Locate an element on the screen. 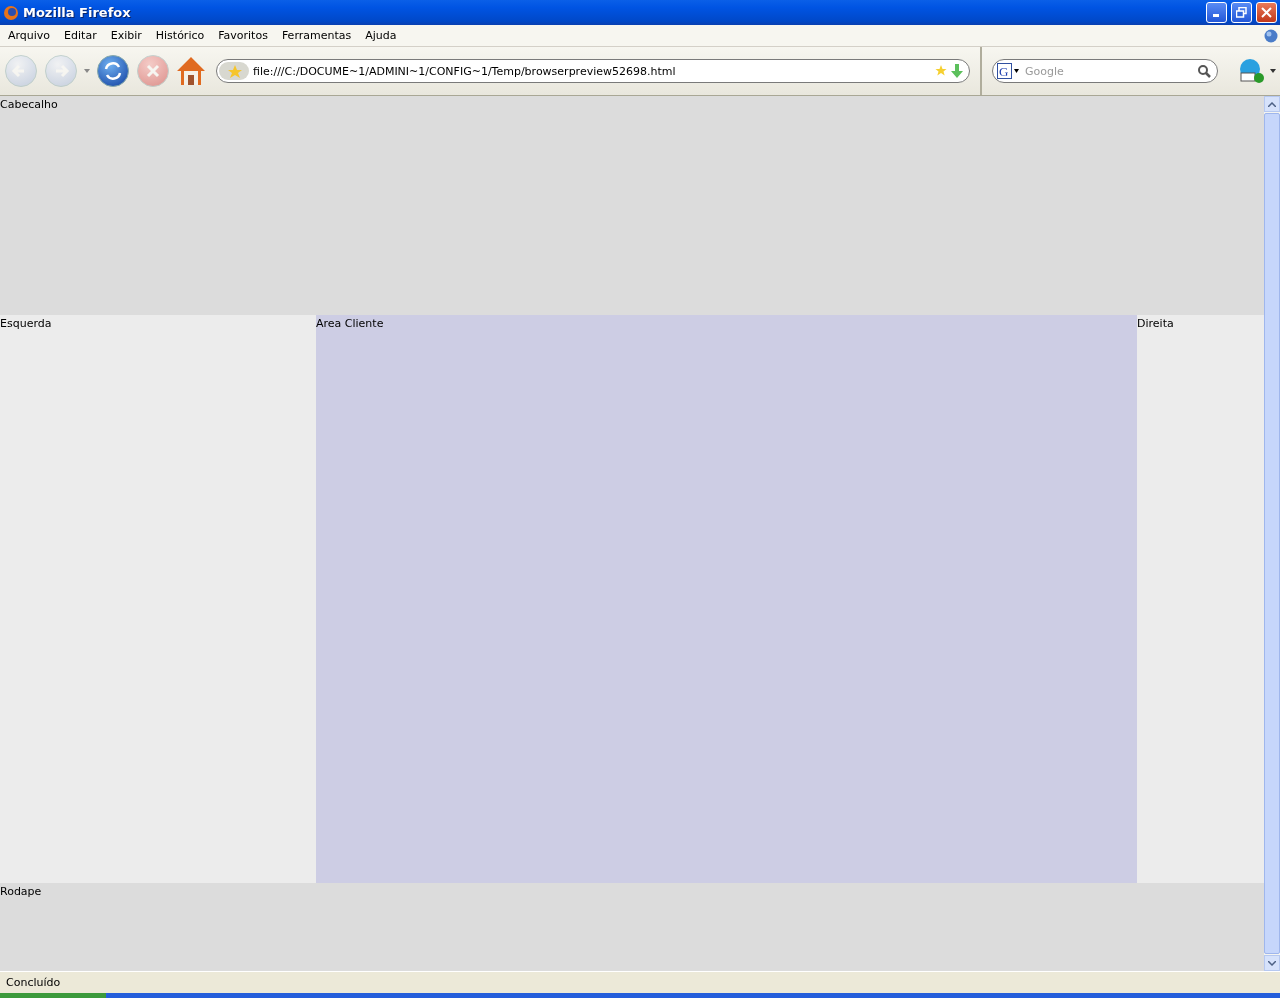 This screenshot has height=998, width=1280. search-icon is located at coordinates (1204, 71).